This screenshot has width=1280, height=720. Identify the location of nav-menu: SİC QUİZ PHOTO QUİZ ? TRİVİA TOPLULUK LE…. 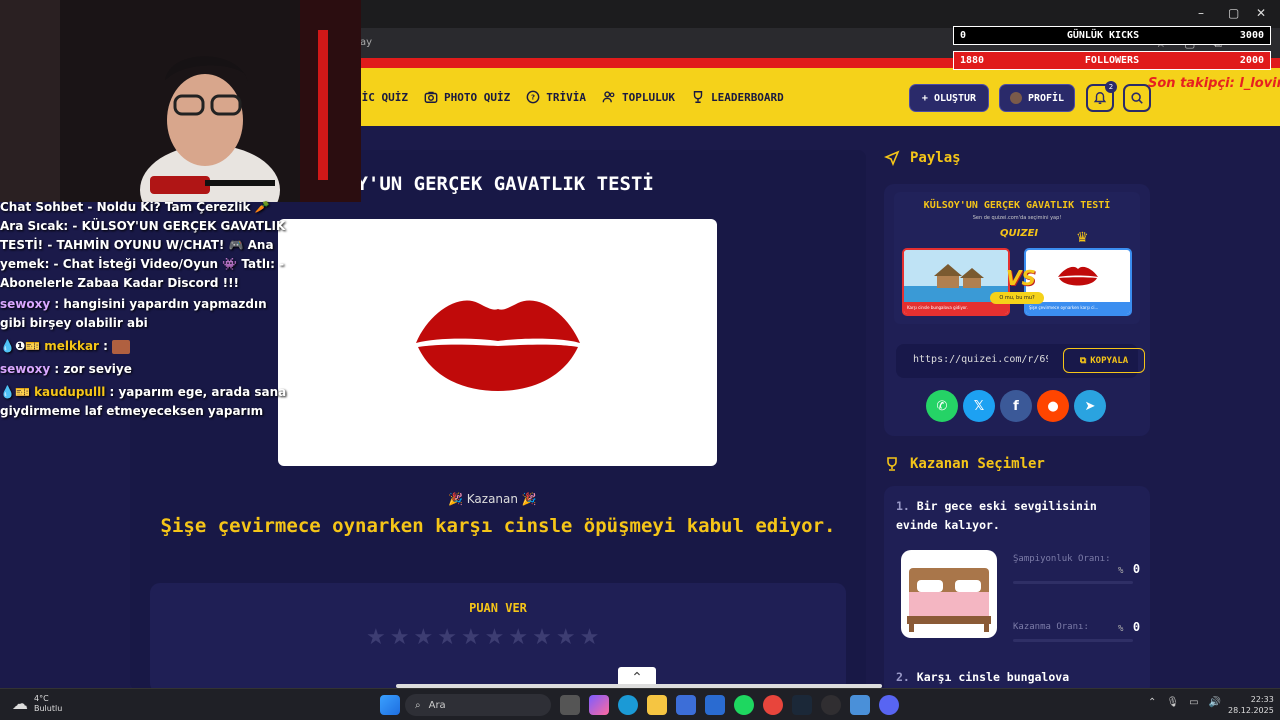
(569, 97).